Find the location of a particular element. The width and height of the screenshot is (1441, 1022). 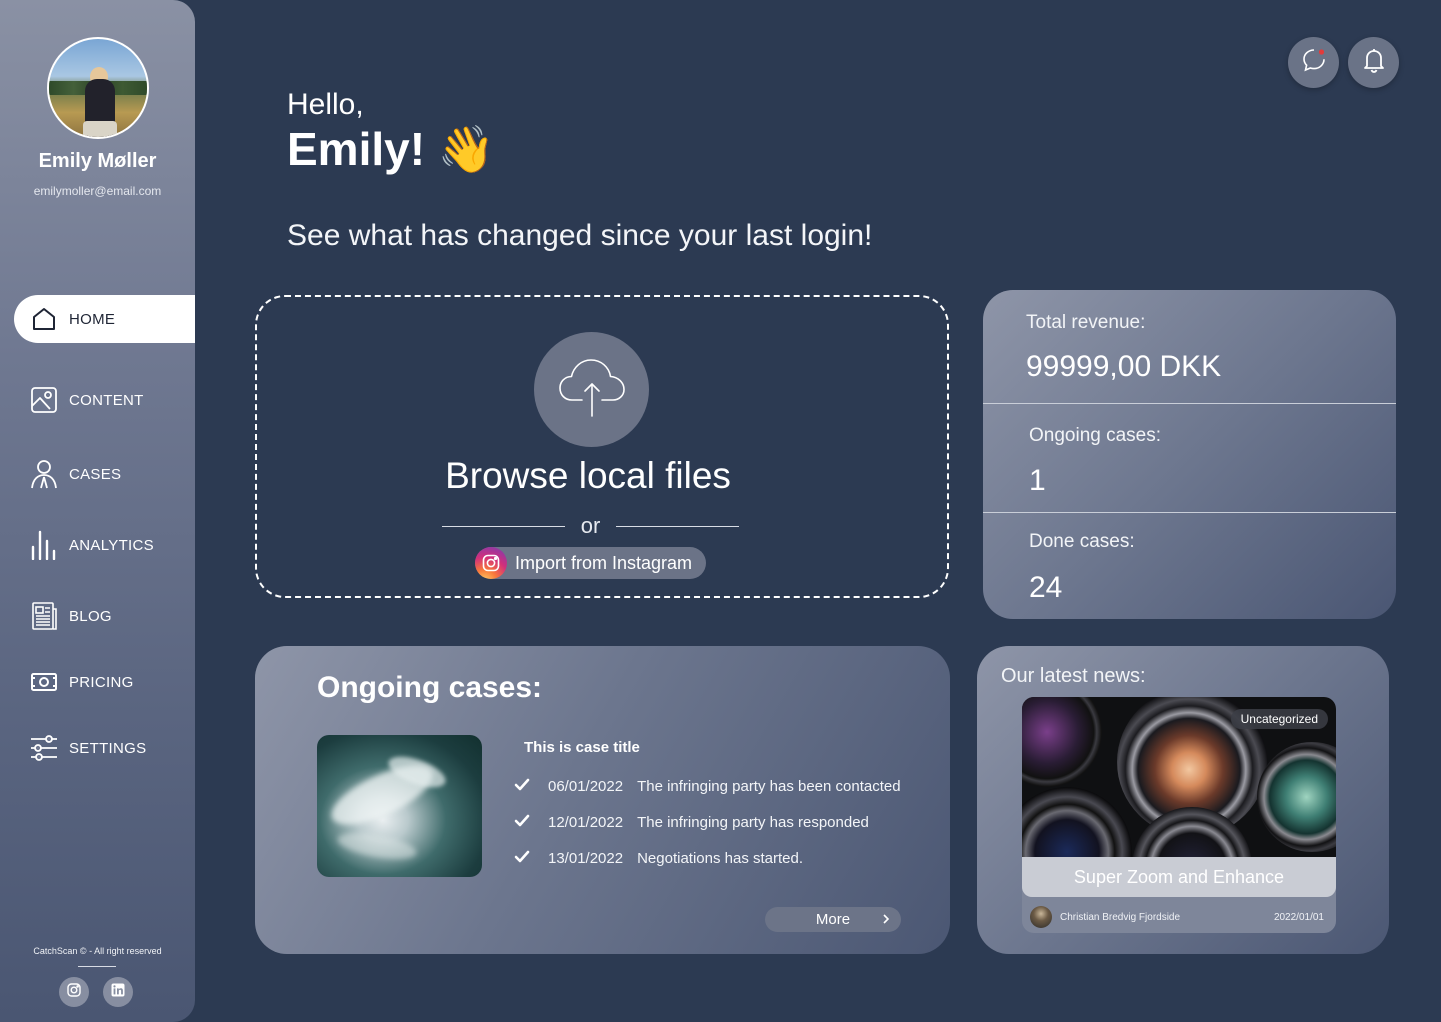

news-image: Uncategorized is located at coordinates (1179, 777).